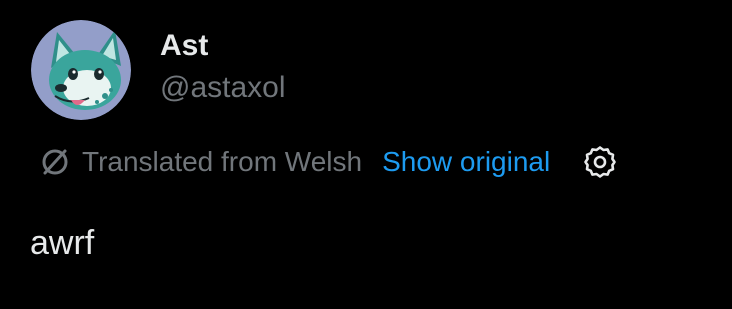  What do you see at coordinates (466, 162) in the screenshot?
I see `show-original-link: Show original` at bounding box center [466, 162].